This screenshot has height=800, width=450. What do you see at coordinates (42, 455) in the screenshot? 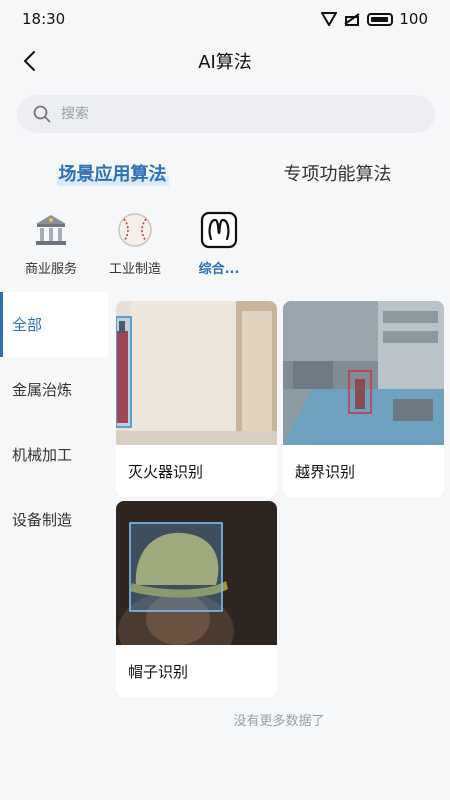
I see `sidebar-item-label: 机械加工` at bounding box center [42, 455].